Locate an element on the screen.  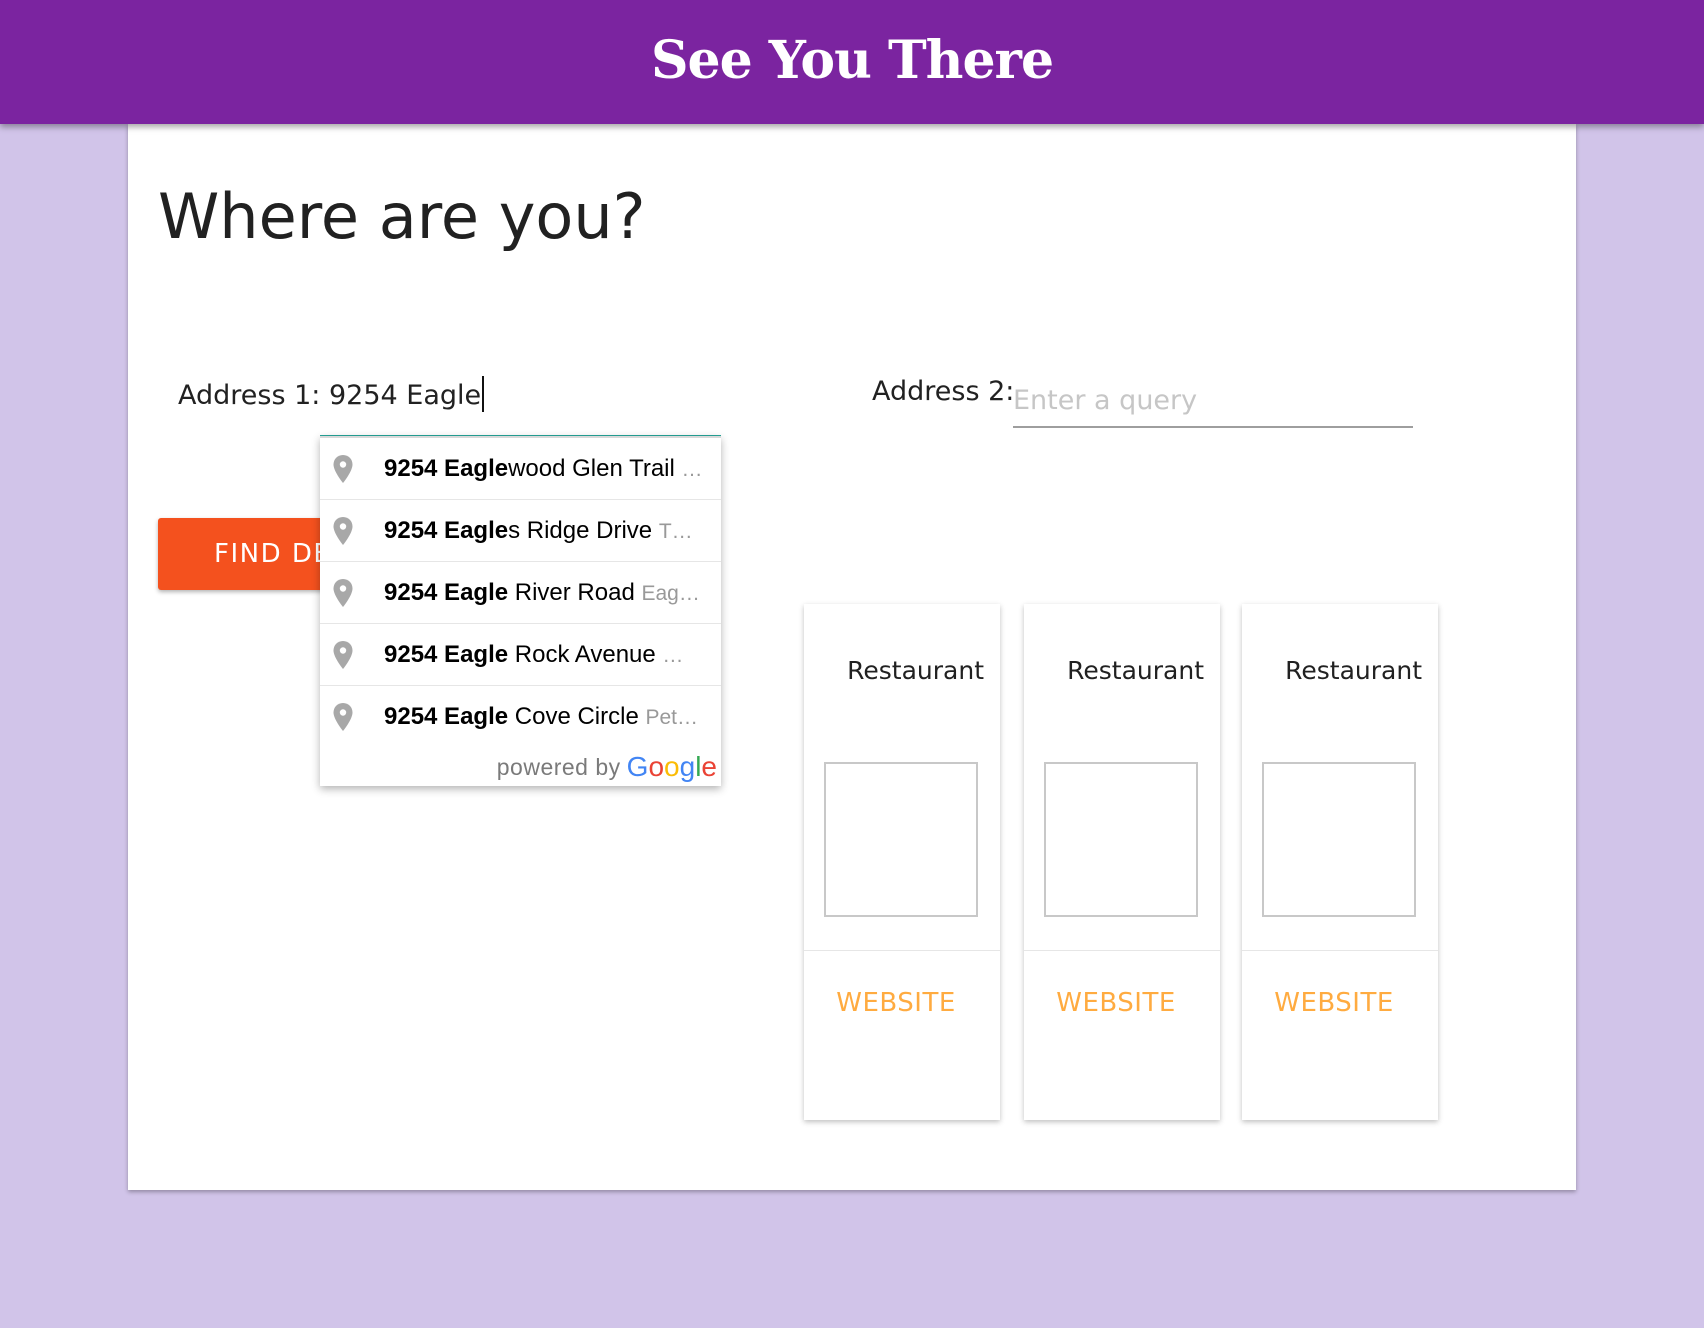
google-logo-letter: G is located at coordinates (637, 766).